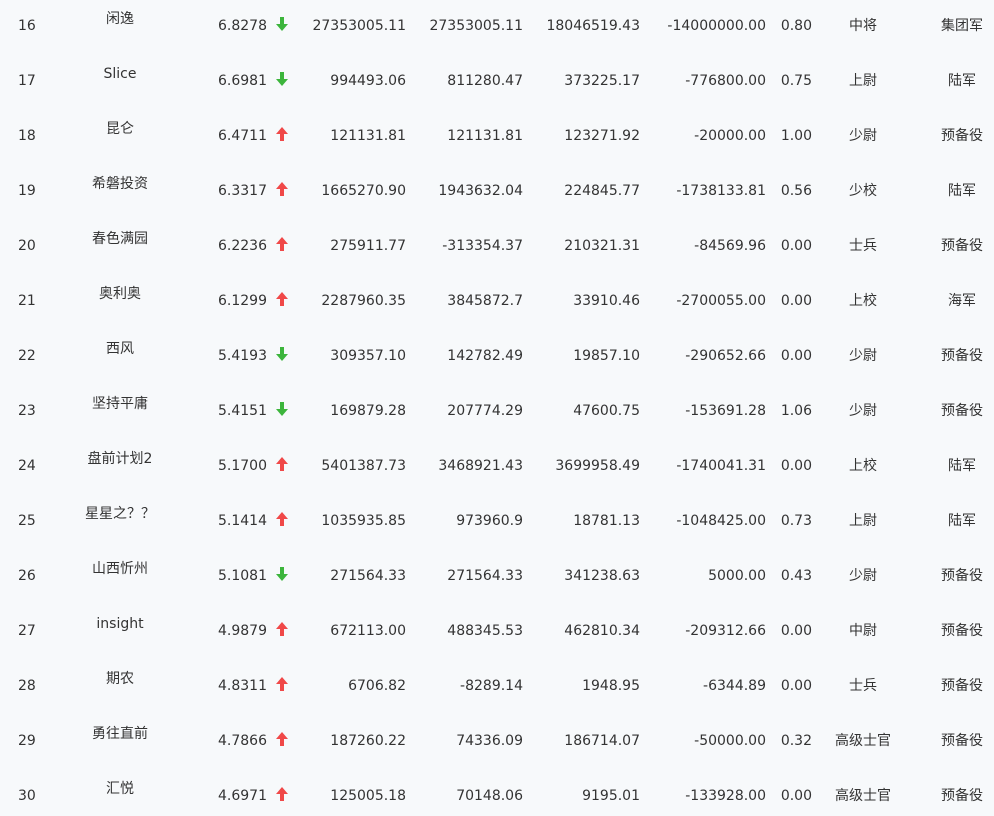 The width and height of the screenshot is (994, 816). I want to click on ratio-cell: 1.00, so click(796, 136).